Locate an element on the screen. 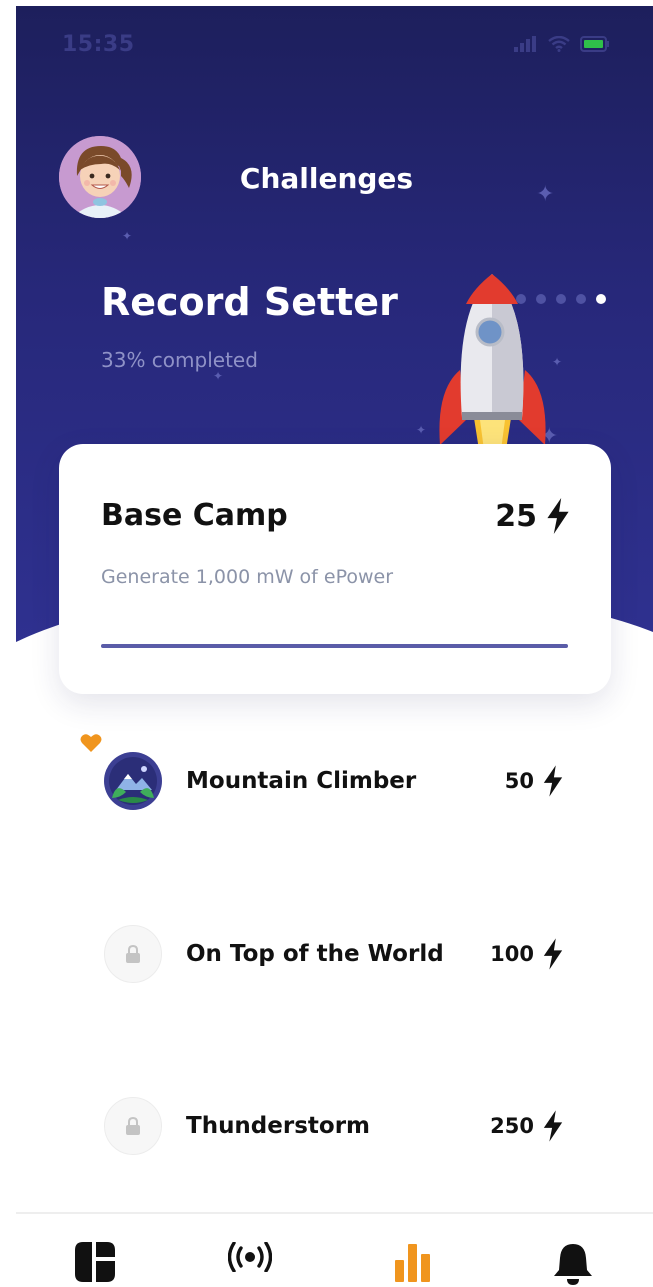  challenge-name: Mountain Climber is located at coordinates (301, 781).